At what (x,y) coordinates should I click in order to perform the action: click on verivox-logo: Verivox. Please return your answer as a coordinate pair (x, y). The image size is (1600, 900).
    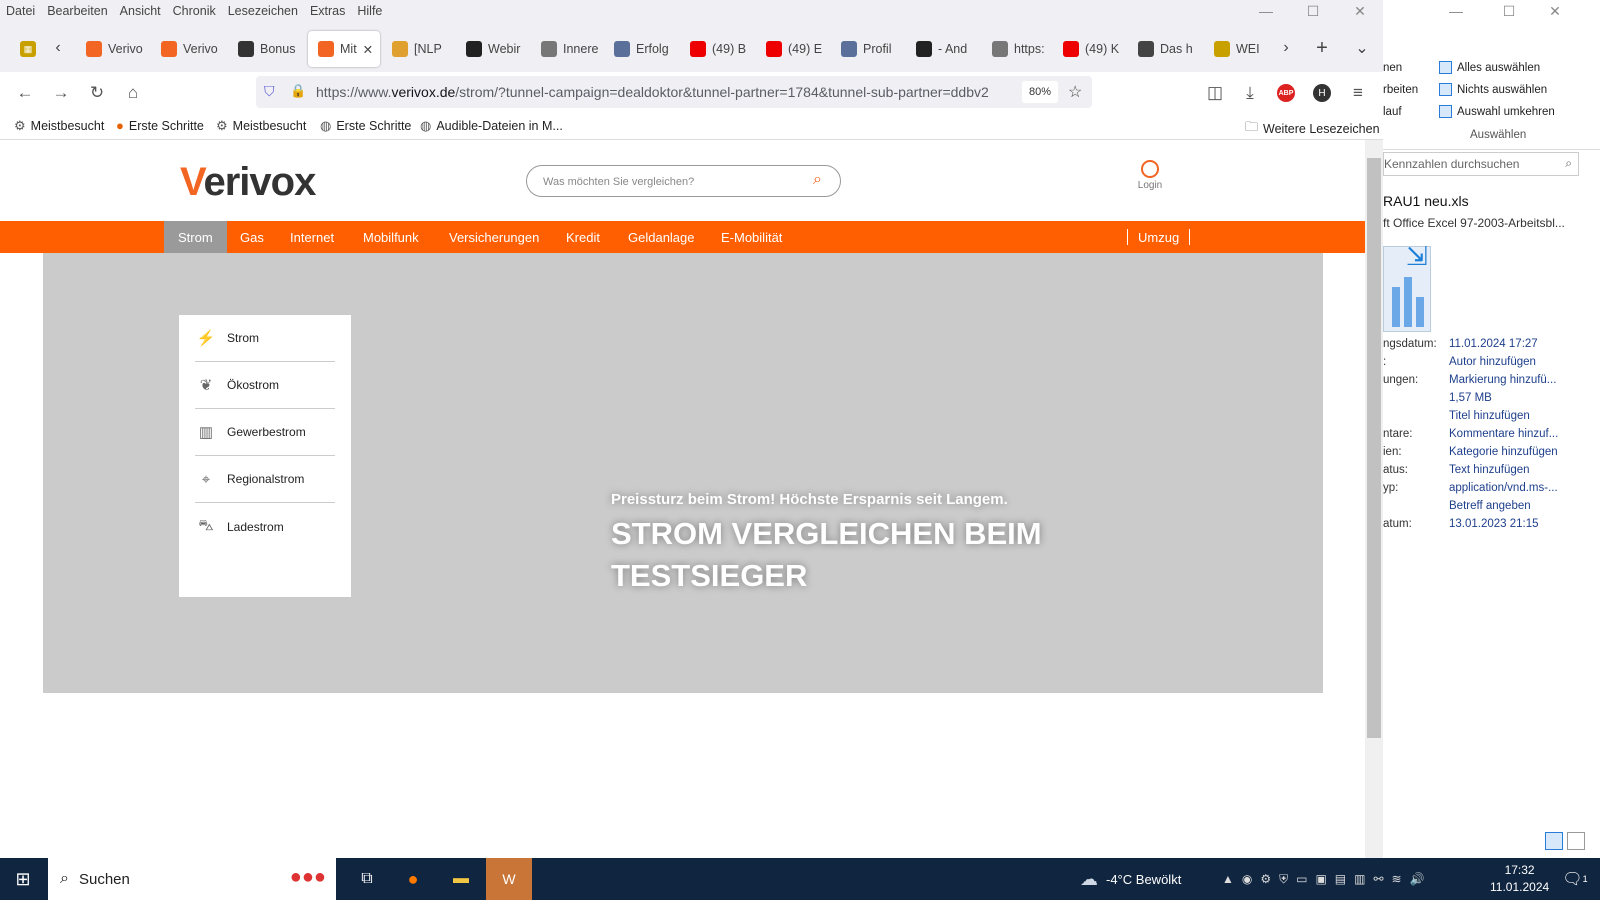
    Looking at the image, I should click on (248, 182).